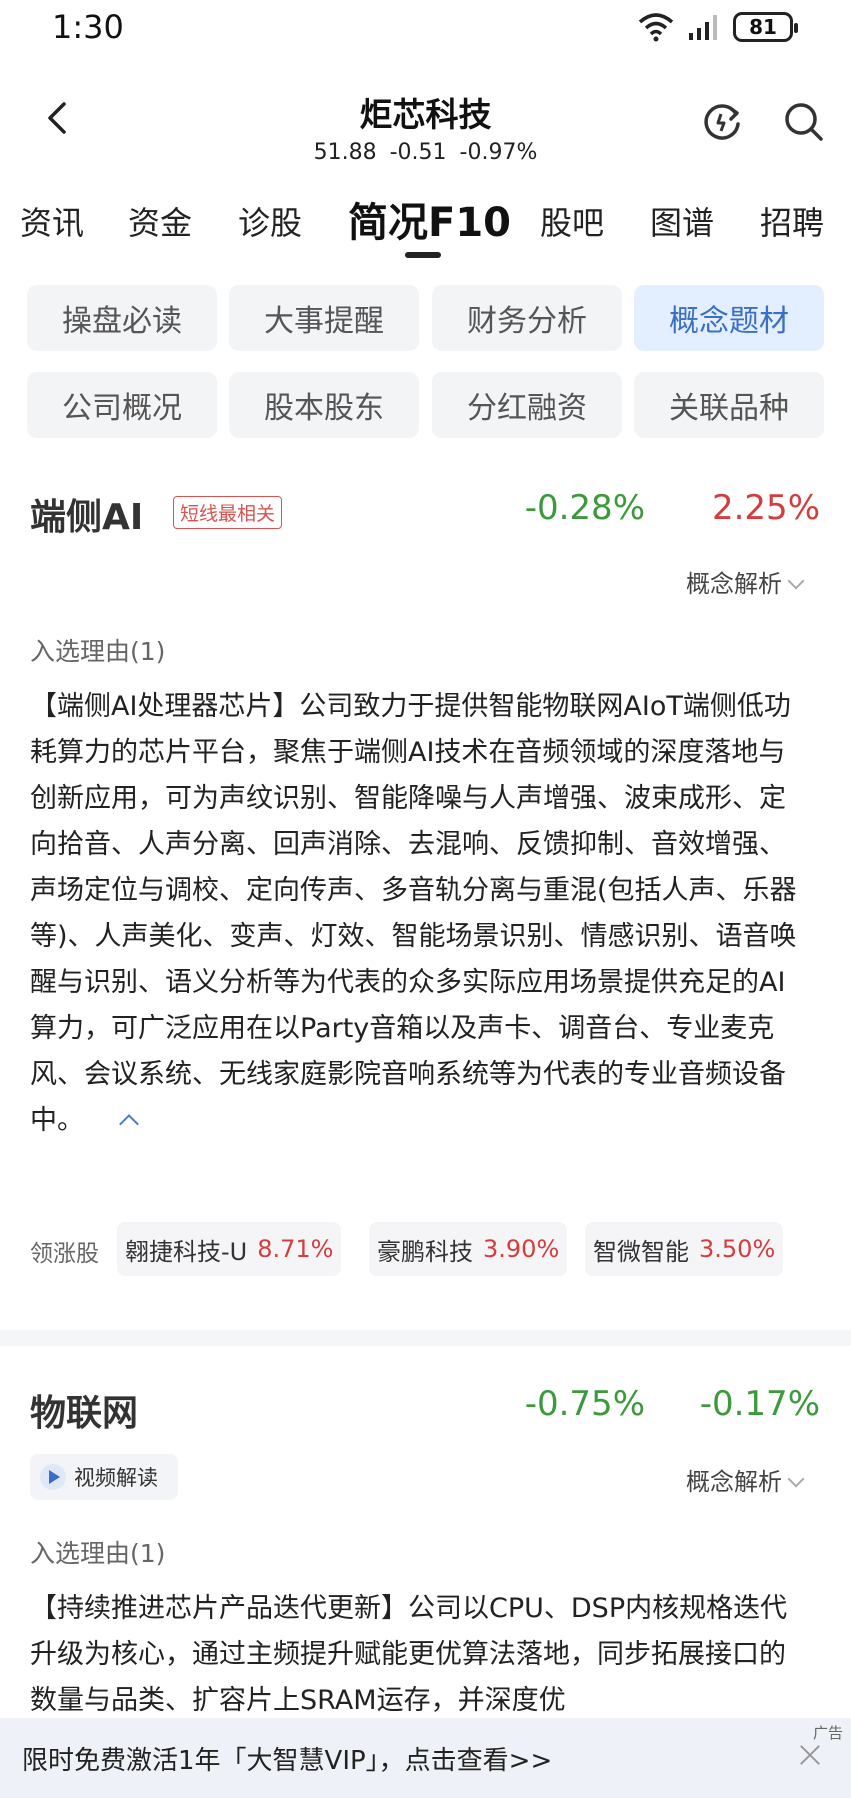 The height and width of the screenshot is (1798, 851). I want to click on tab-funds: 资金, so click(160, 221).